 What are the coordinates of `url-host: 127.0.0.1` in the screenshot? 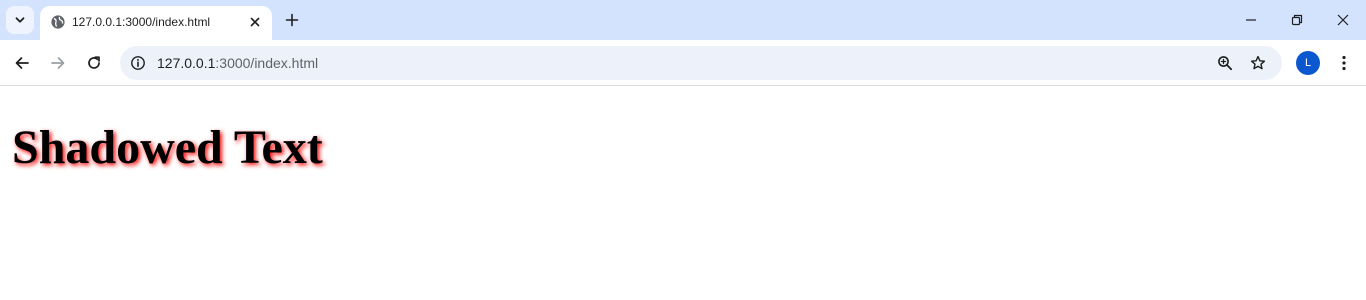 It's located at (186, 63).